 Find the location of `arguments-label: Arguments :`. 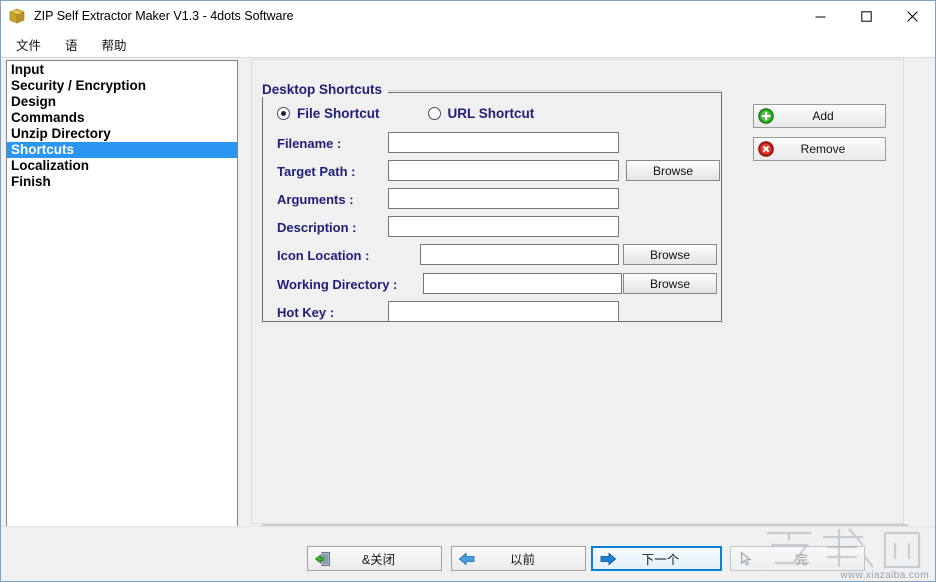

arguments-label: Arguments : is located at coordinates (315, 199).